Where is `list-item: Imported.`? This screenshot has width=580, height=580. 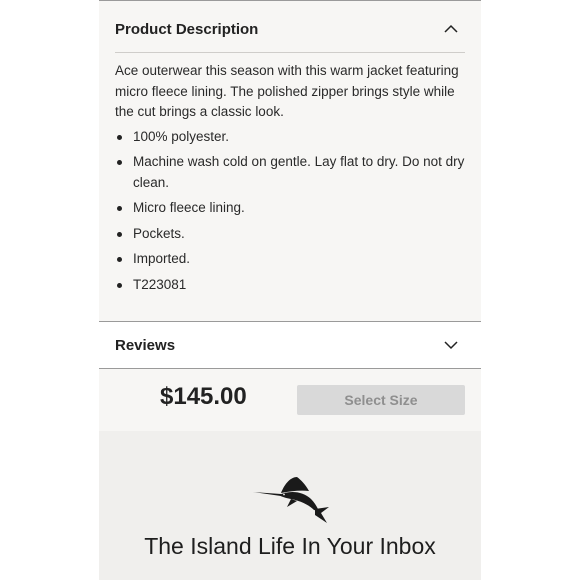
list-item: Imported. is located at coordinates (290, 259).